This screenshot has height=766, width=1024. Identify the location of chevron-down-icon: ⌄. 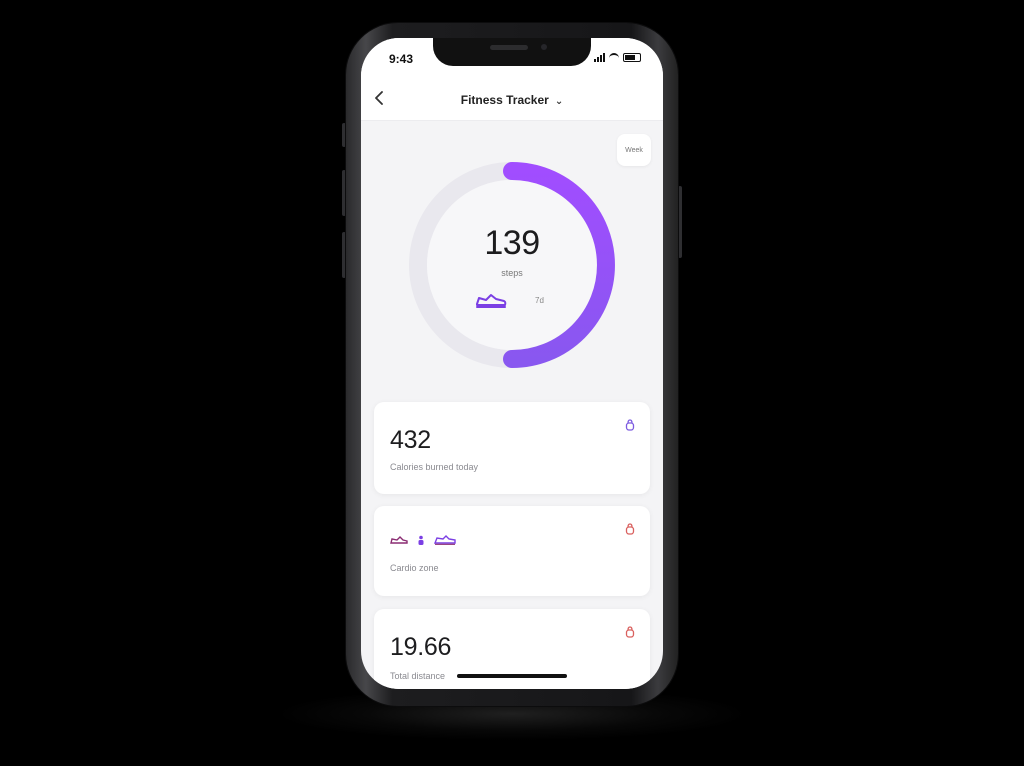
(559, 101).